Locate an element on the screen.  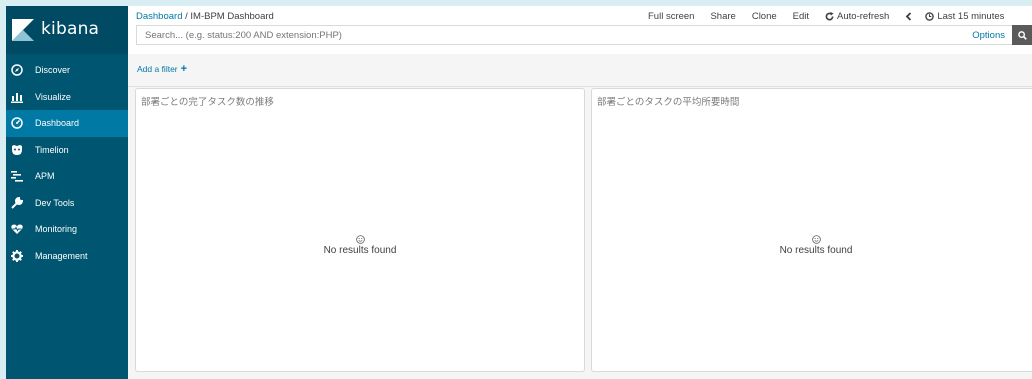
breadcrumb-dashboard-link: Dashboard is located at coordinates (159, 16).